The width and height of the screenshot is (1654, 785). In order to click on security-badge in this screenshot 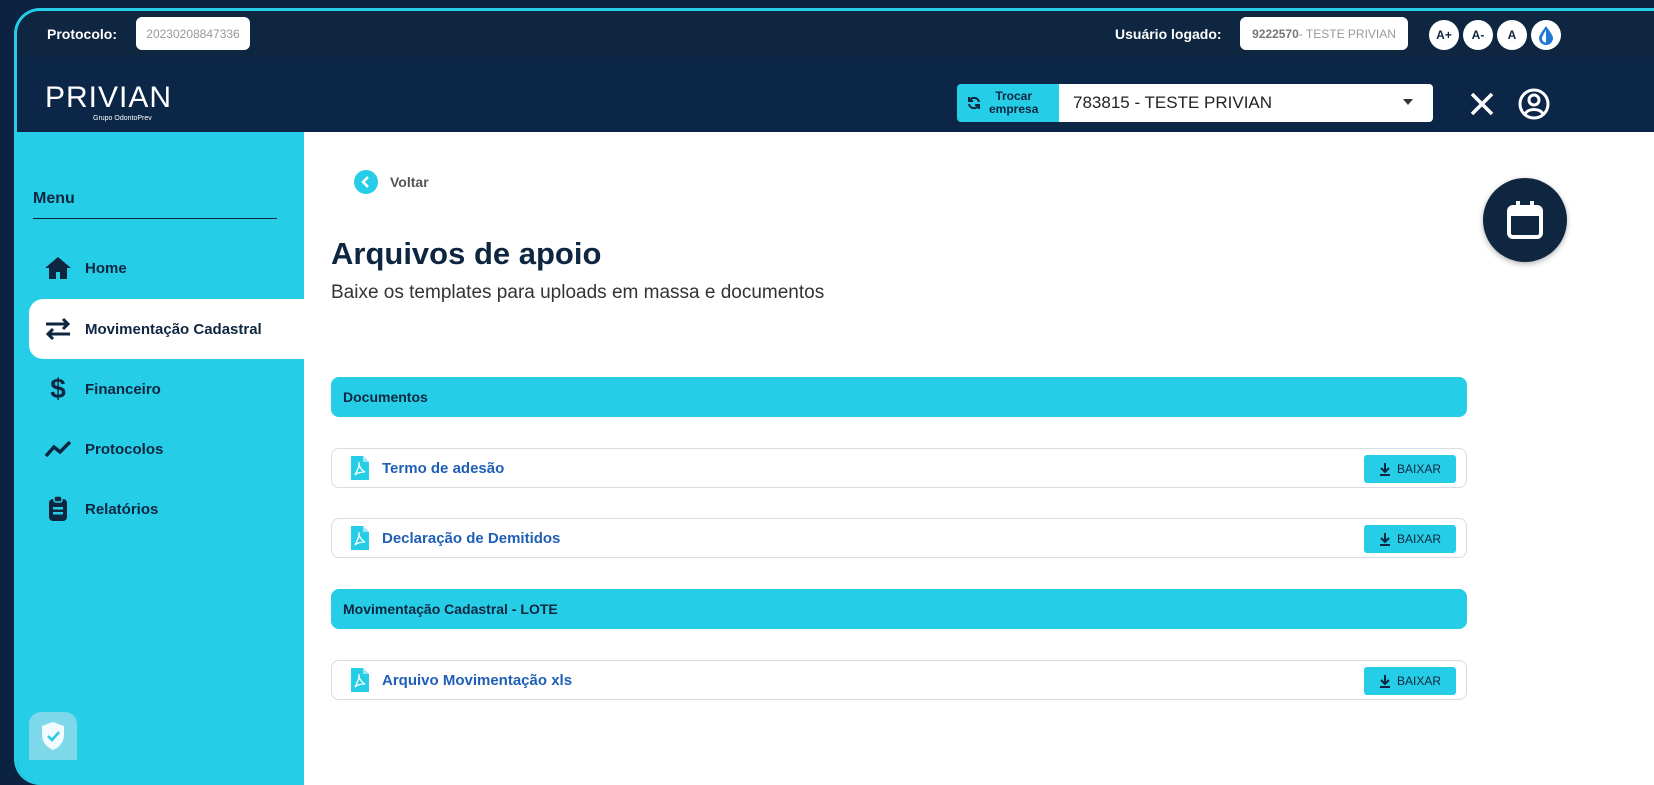, I will do `click(53, 736)`.